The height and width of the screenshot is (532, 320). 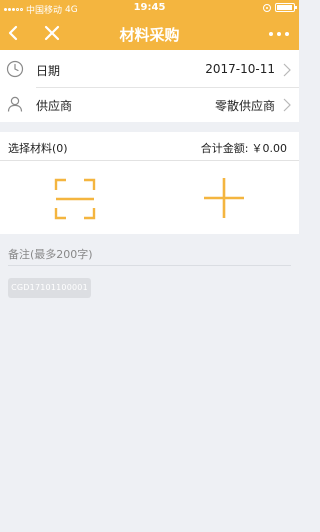 I want to click on scan-icon, so click(x=75, y=199).